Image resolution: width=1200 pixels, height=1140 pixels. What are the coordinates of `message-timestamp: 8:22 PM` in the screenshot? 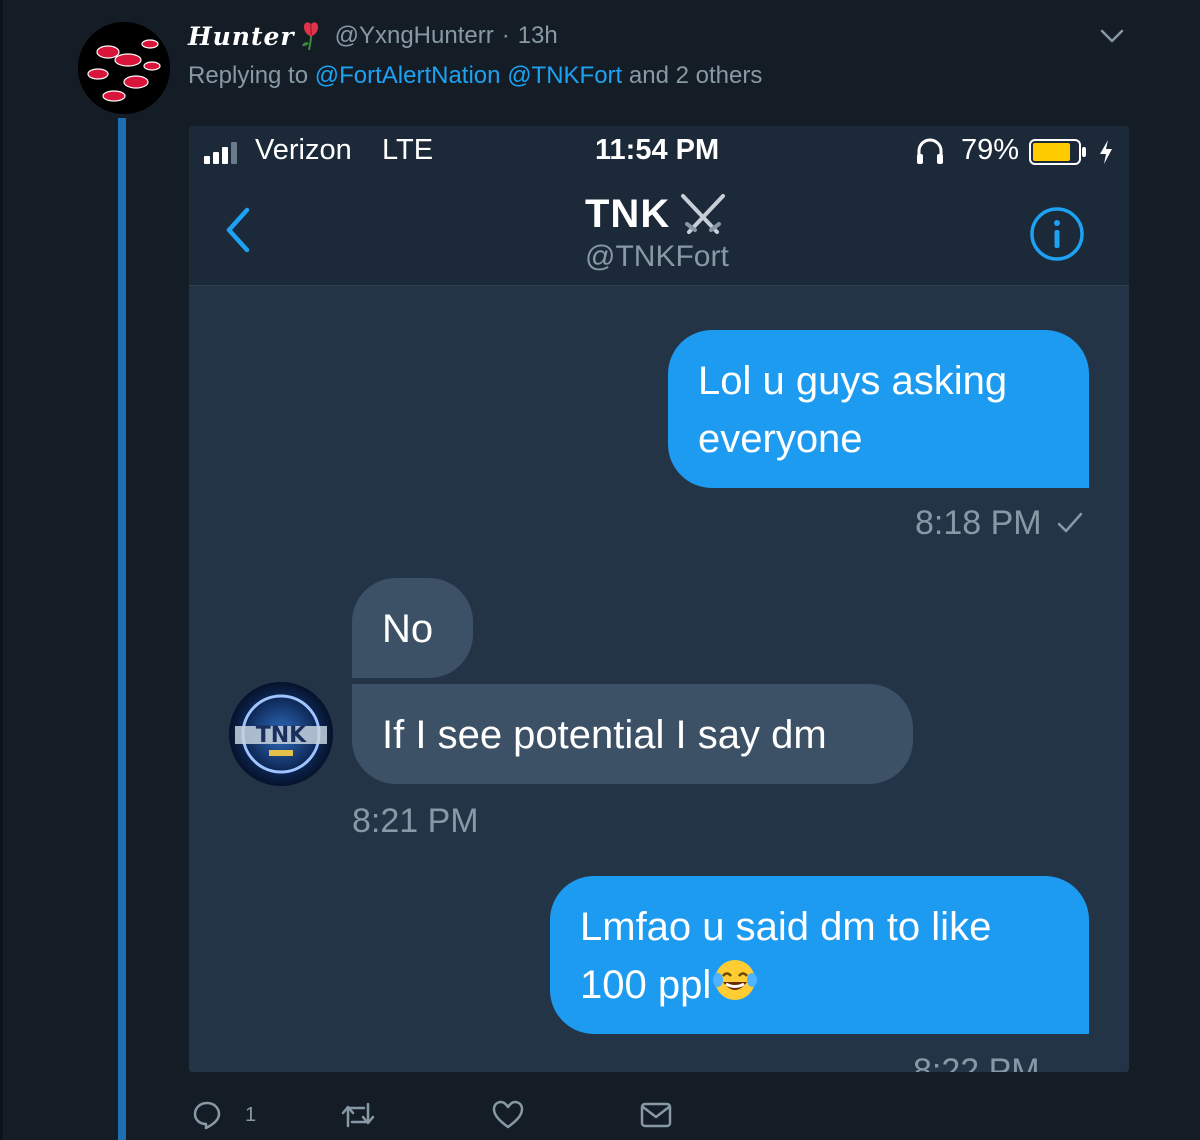 It's located at (976, 1062).